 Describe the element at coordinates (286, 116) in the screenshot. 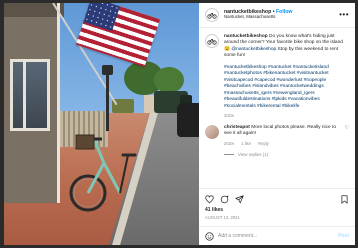

I see `caption-meta: 202w` at that location.